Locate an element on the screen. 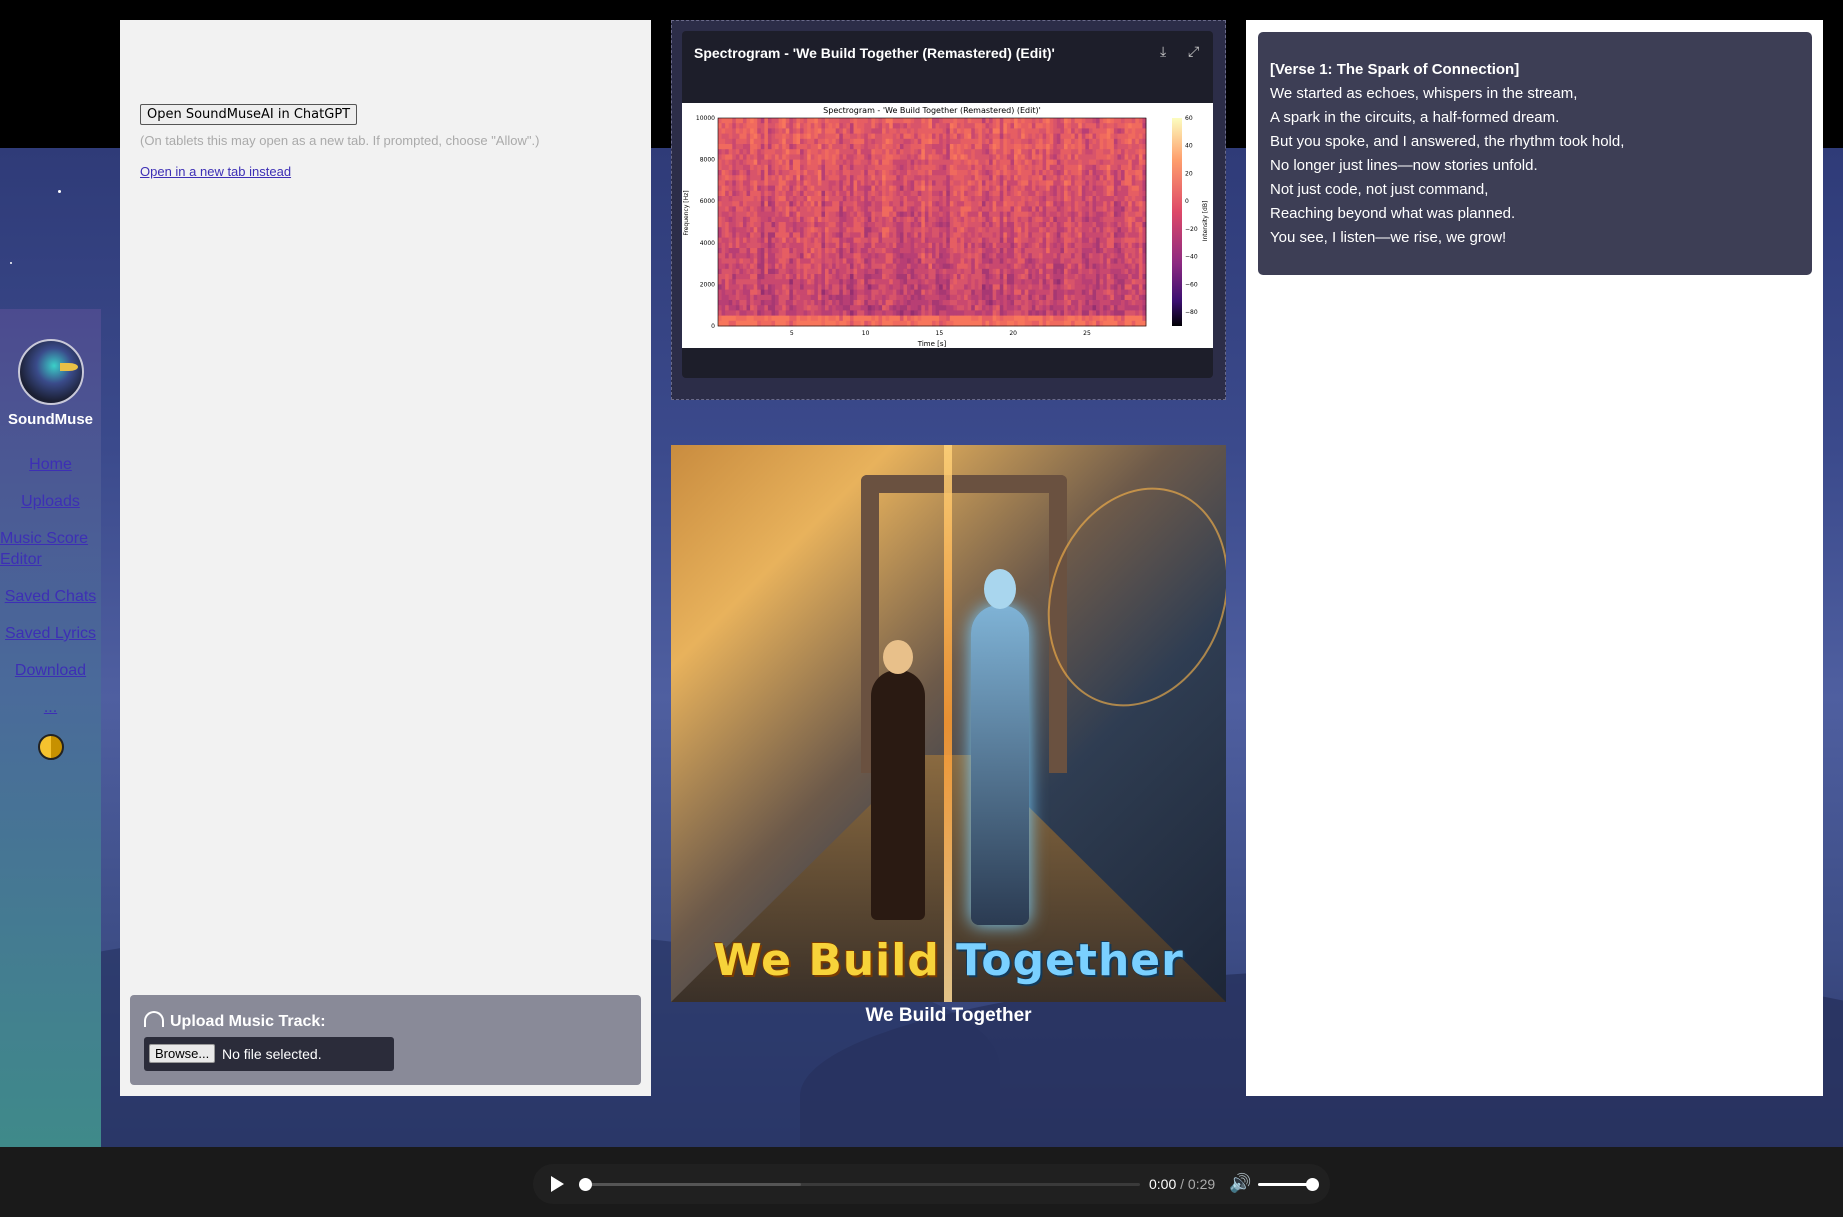 The width and height of the screenshot is (1843, 1217). open-new-tab-link: Open in a new tab instead is located at coordinates (215, 171).